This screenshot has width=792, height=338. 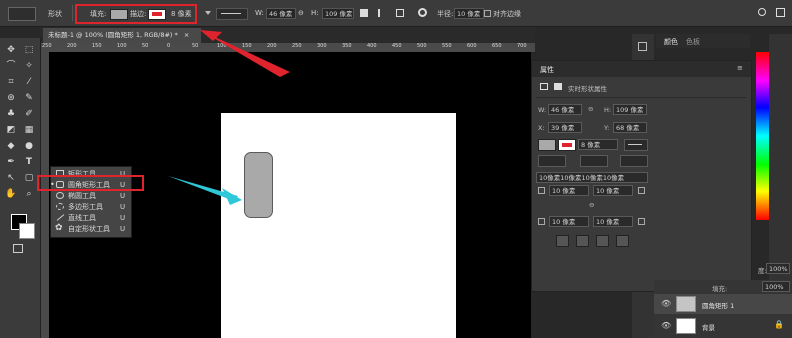 I want to click on properties-x-input: 39 像素, so click(x=565, y=127).